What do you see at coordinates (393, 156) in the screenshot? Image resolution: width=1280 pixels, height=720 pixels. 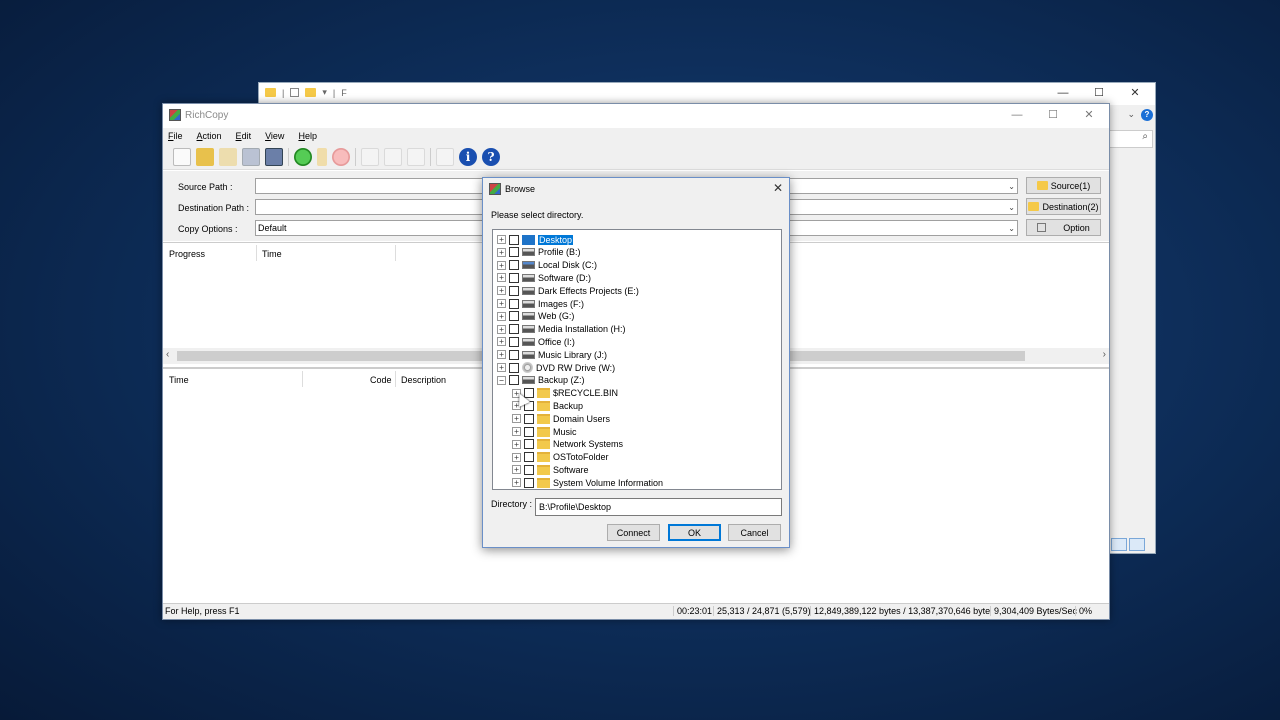 I see `copy-icon` at bounding box center [393, 156].